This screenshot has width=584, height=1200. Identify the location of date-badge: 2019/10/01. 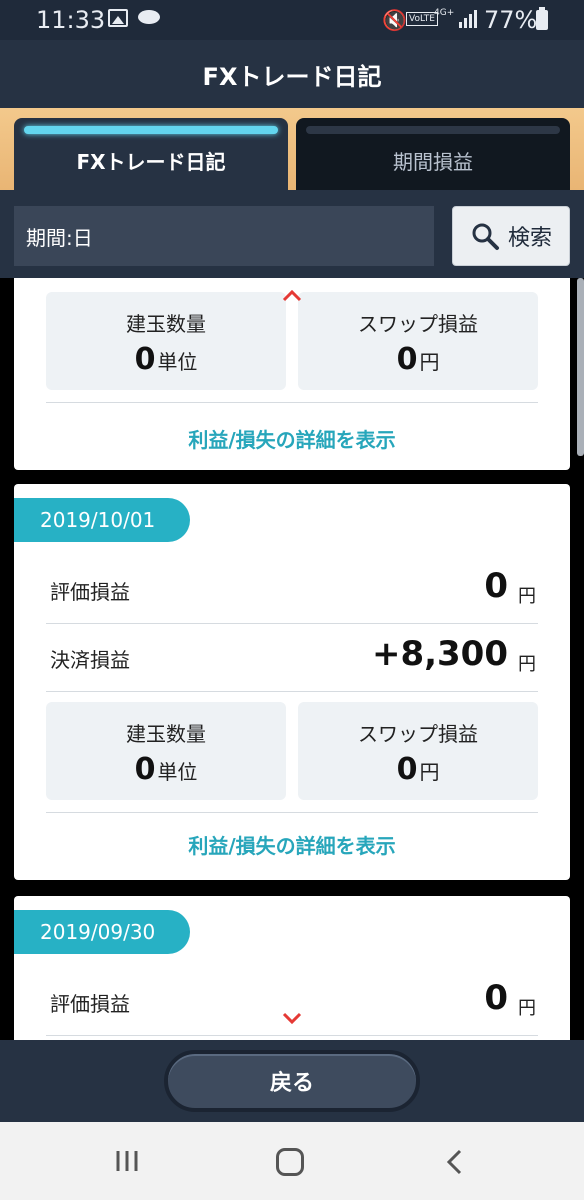
(102, 520).